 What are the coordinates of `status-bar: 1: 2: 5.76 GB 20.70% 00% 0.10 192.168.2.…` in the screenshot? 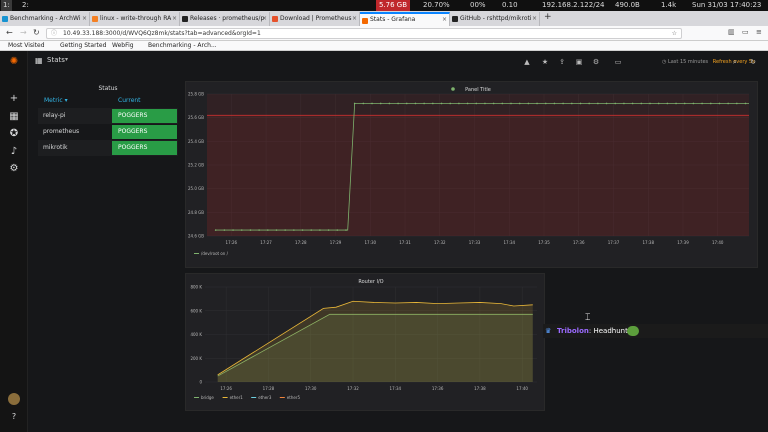 It's located at (384, 5).